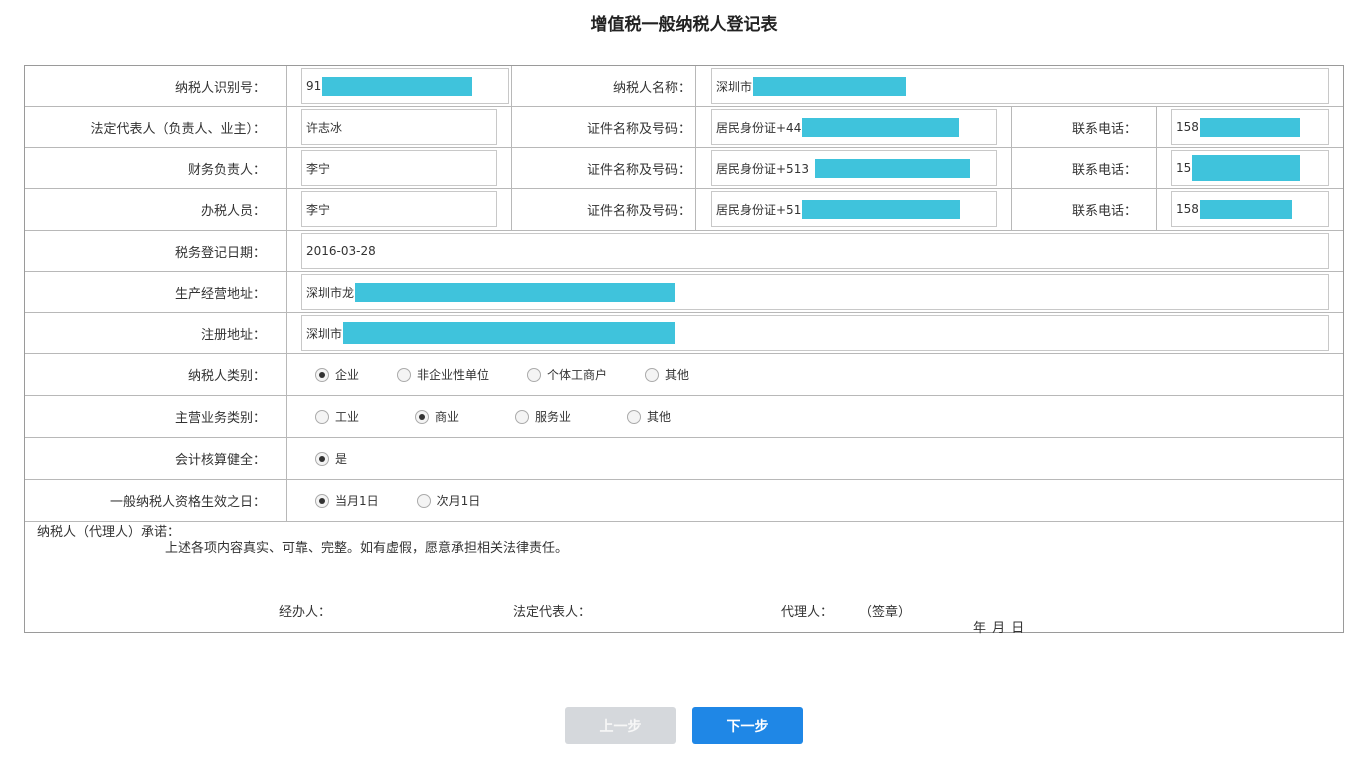 This screenshot has height=778, width=1368. Describe the element at coordinates (1250, 168) in the screenshot. I see `finance-head-phone-input: 15` at that location.